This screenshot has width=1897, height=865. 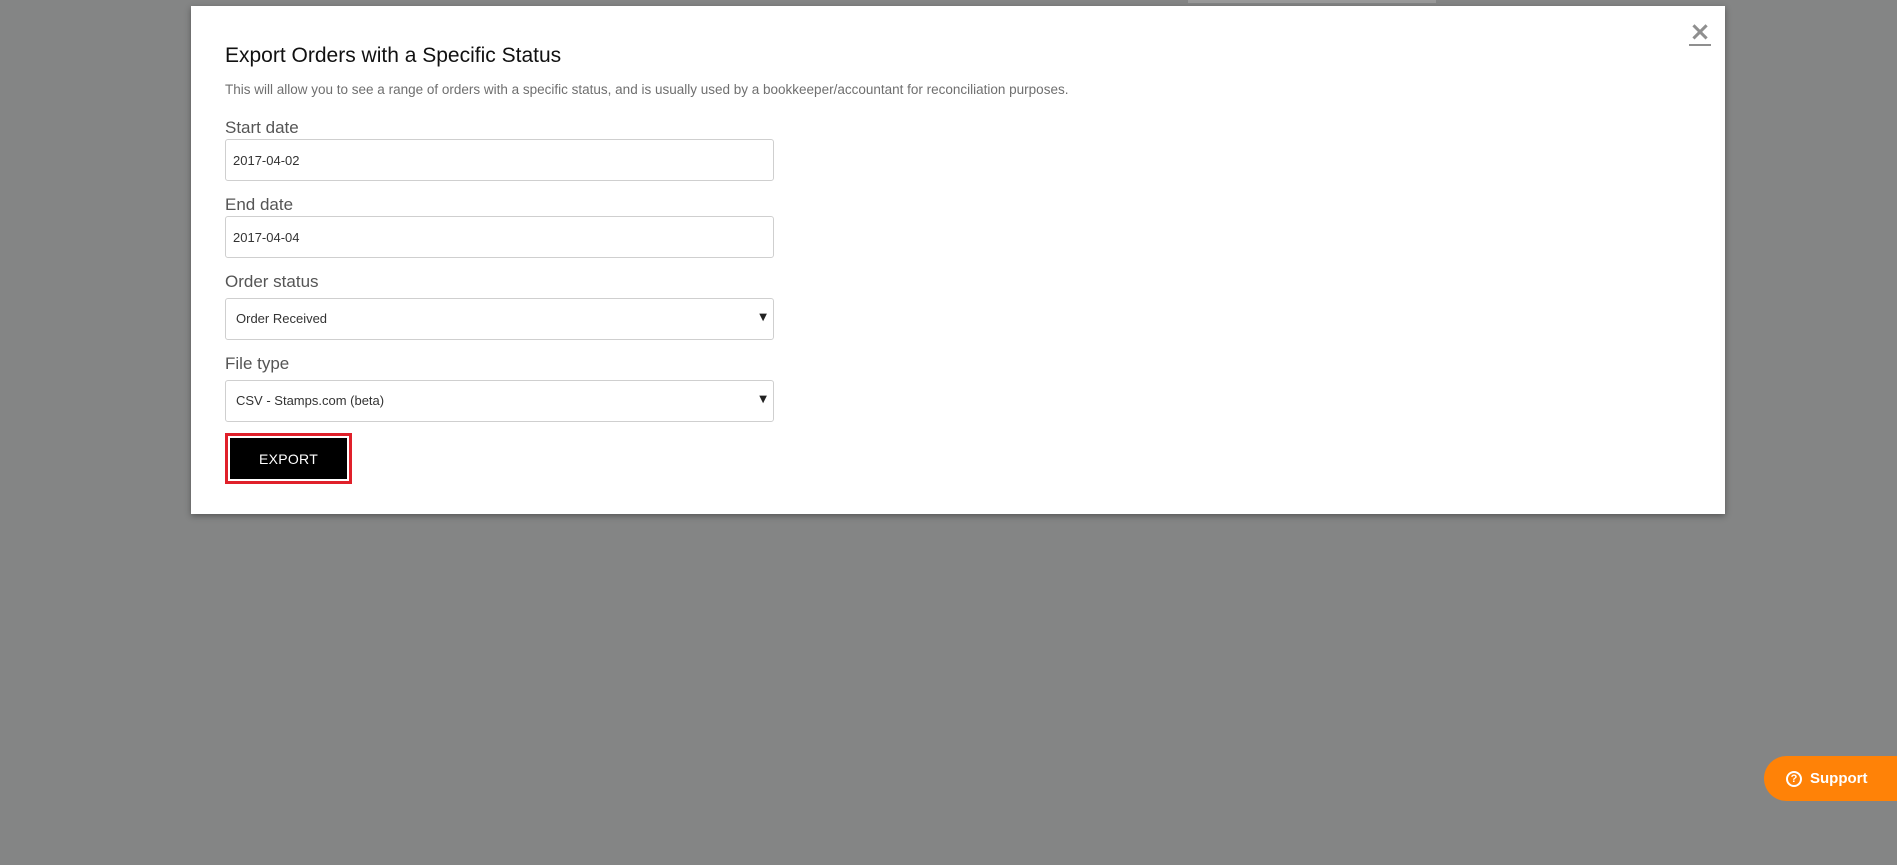 I want to click on order-status-label: Order status, so click(x=272, y=281).